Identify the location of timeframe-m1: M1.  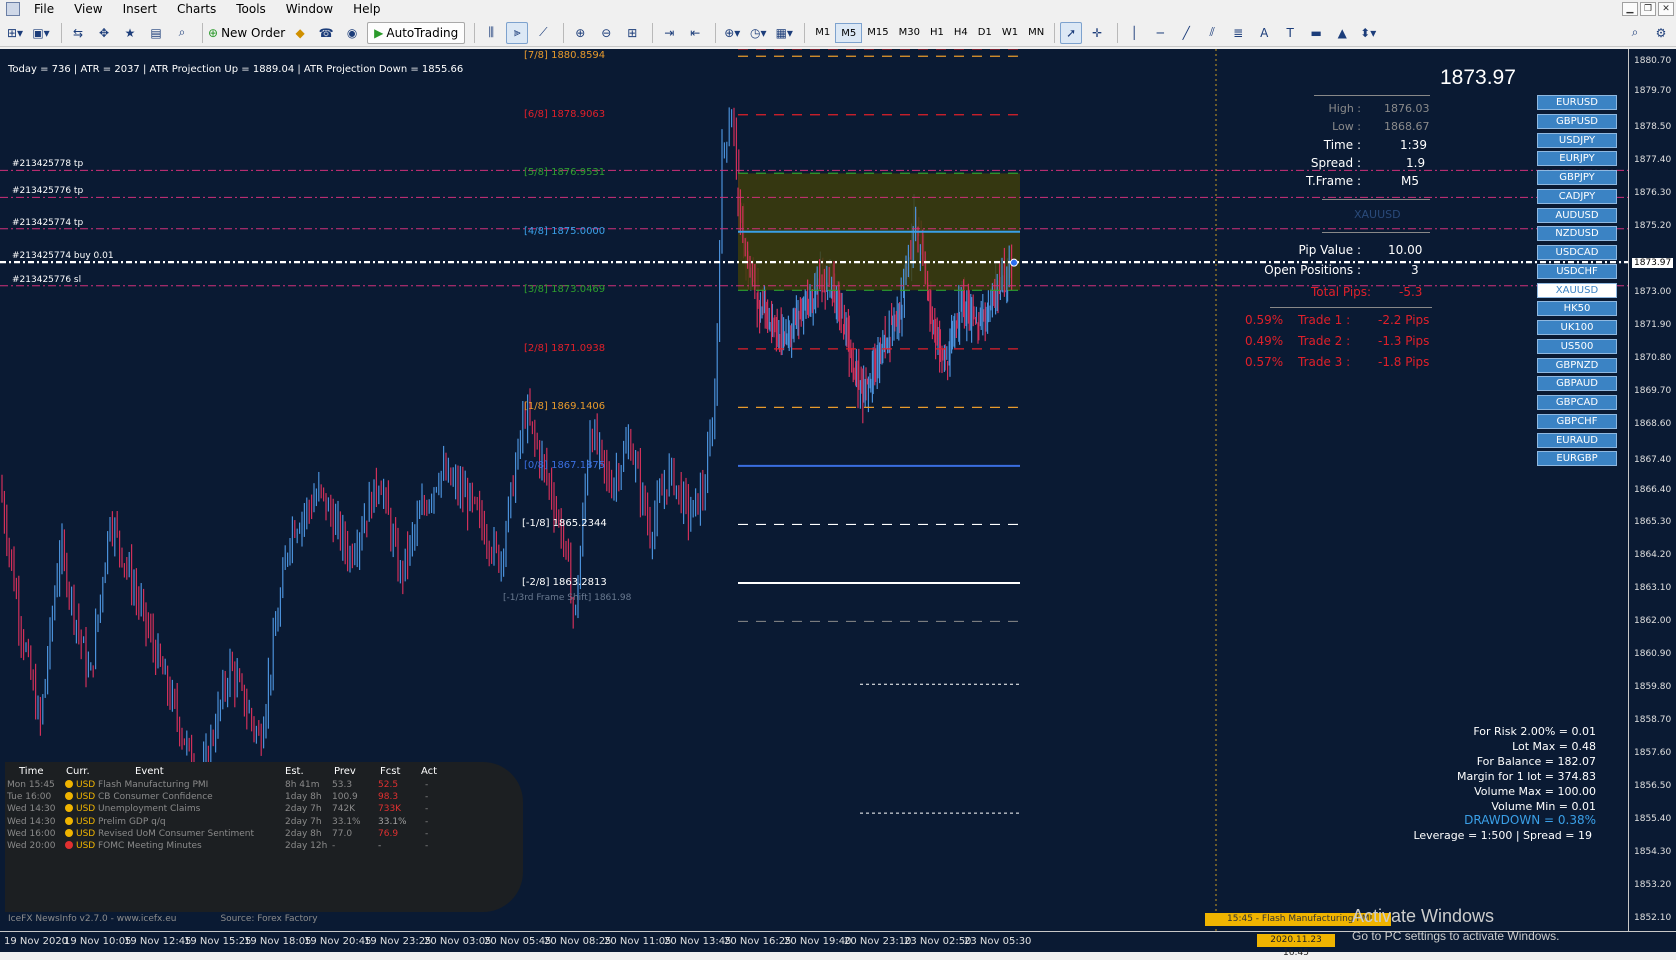
(822, 33).